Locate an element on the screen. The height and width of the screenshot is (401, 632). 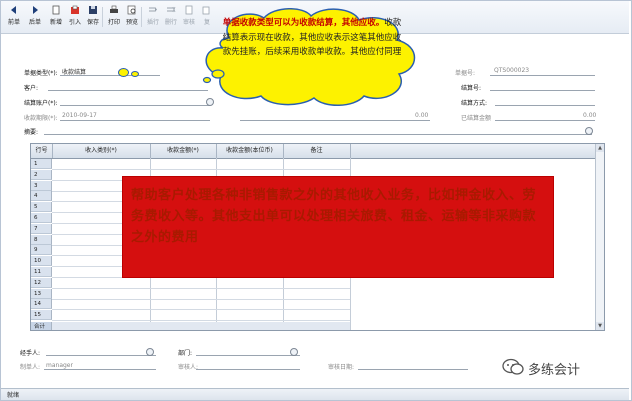
wechat-logo-icon is located at coordinates (513, 366).